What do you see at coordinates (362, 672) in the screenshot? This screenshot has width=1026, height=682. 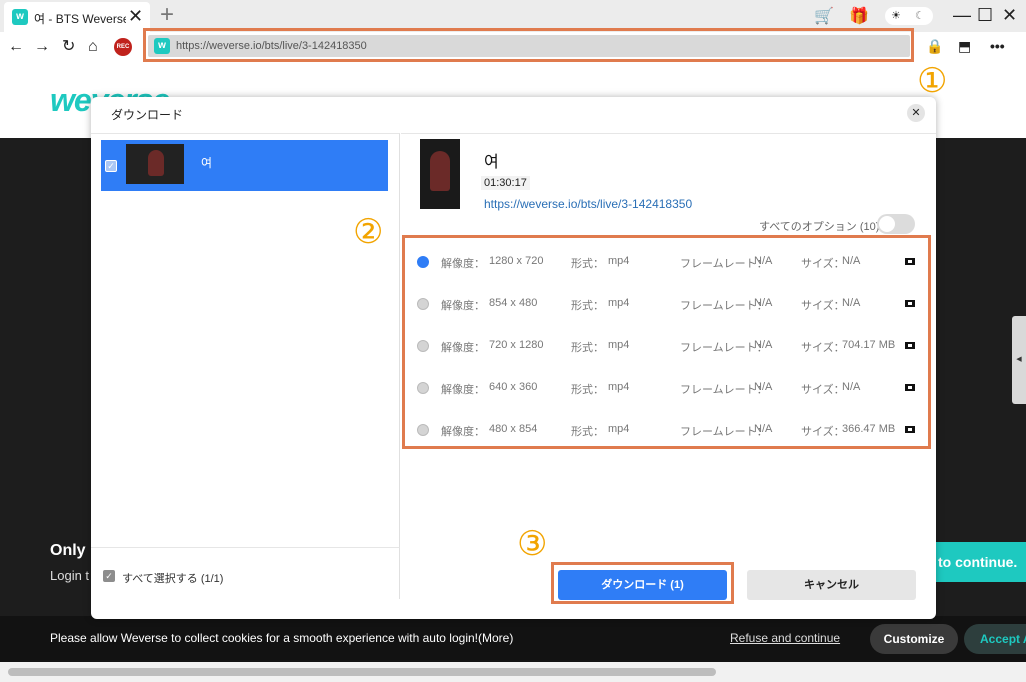 I see `scrollbar-thumb` at bounding box center [362, 672].